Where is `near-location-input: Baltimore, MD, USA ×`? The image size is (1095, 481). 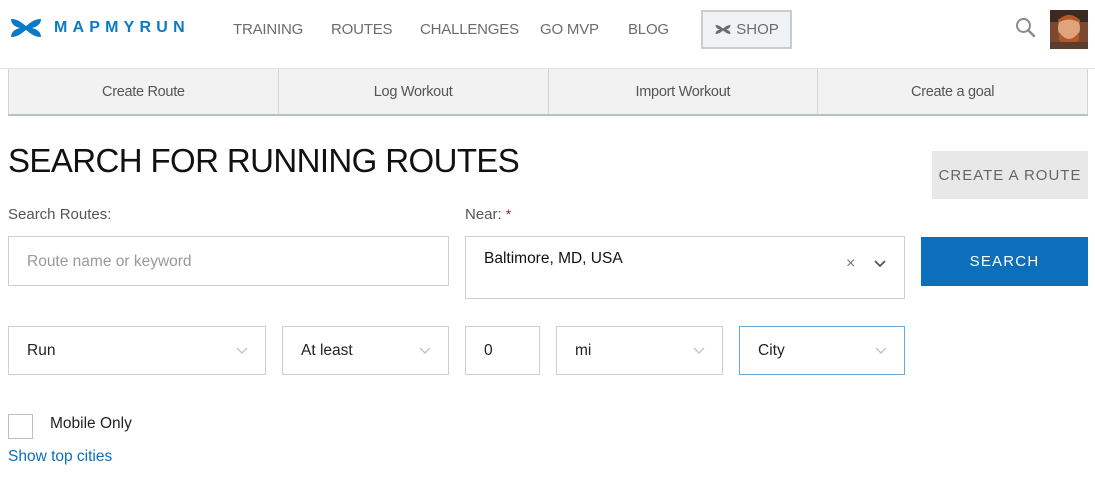 near-location-input: Baltimore, MD, USA × is located at coordinates (685, 267).